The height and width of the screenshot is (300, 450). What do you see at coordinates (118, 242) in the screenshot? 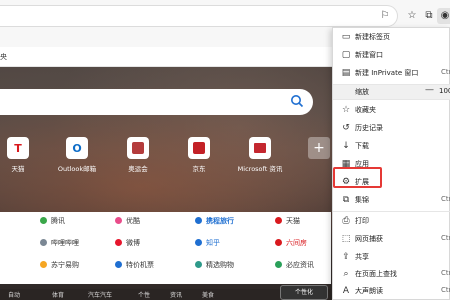
I see `weibo-icon` at bounding box center [118, 242].